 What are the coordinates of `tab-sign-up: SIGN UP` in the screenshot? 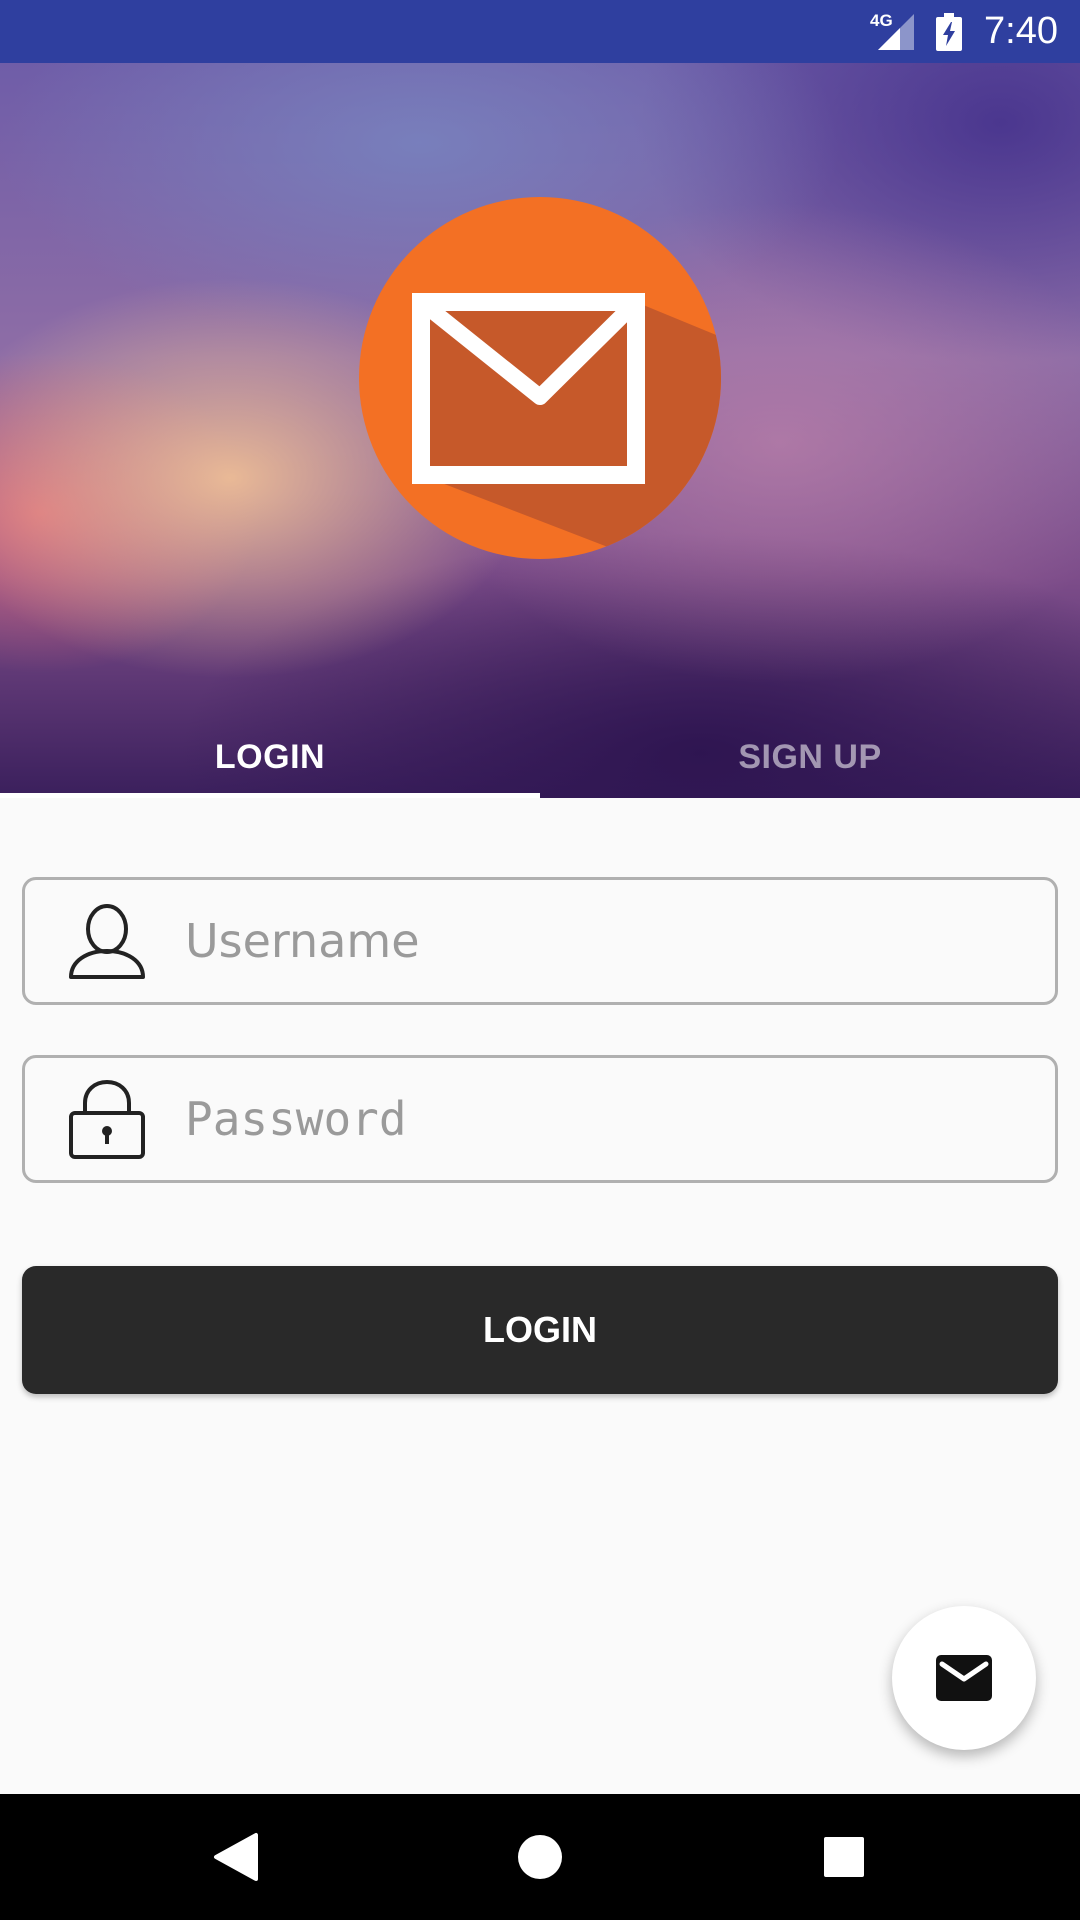 It's located at (810, 757).